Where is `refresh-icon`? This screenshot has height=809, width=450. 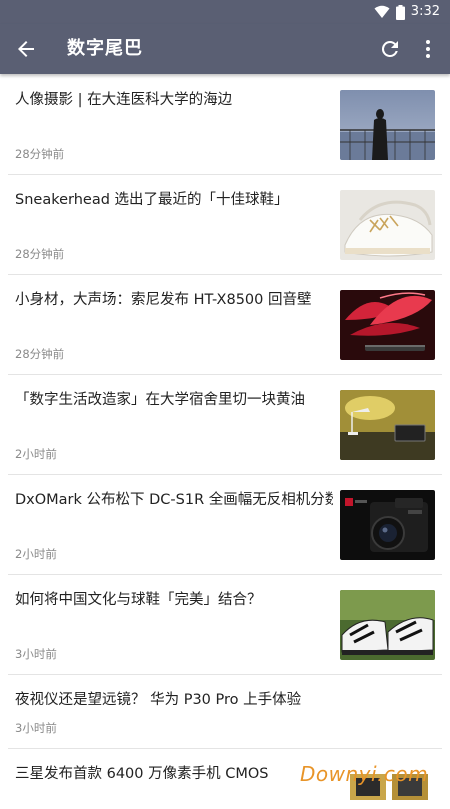 refresh-icon is located at coordinates (390, 49).